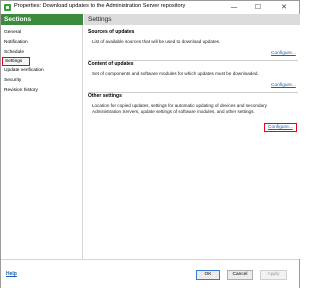  I want to click on sidebar-item-general: General, so click(16, 32).